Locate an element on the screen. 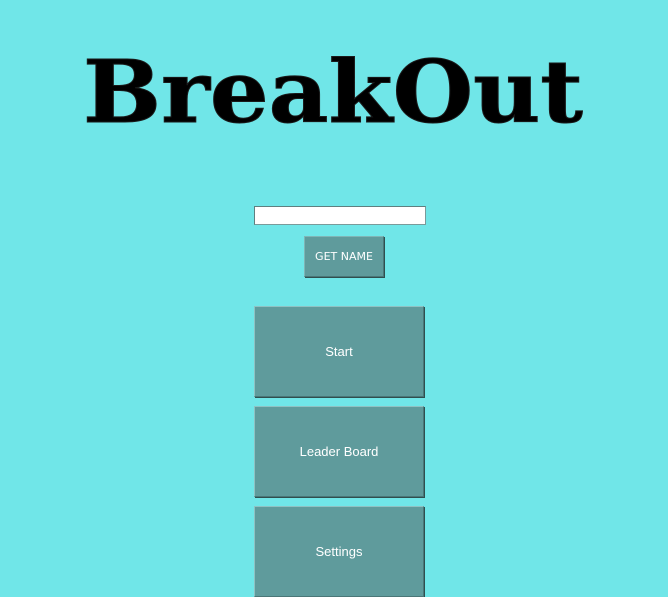 The width and height of the screenshot is (668, 597). game-title-text: BreakOut is located at coordinates (333, 91).